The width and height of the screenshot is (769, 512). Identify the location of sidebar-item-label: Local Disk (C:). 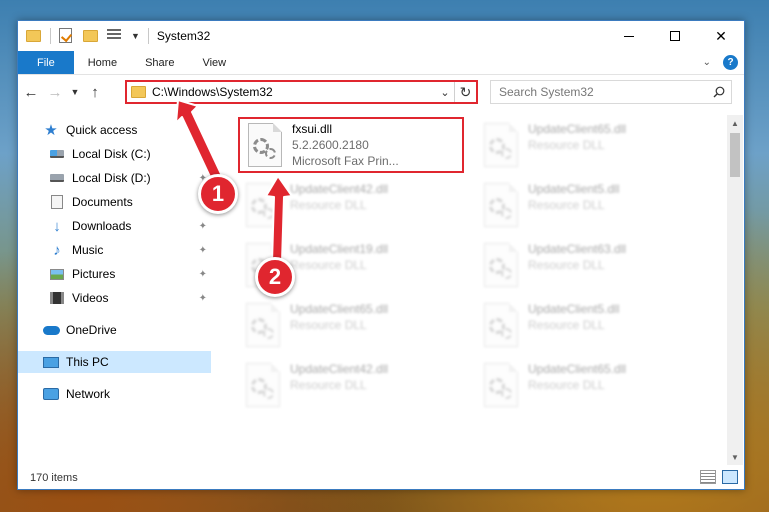
(111, 154).